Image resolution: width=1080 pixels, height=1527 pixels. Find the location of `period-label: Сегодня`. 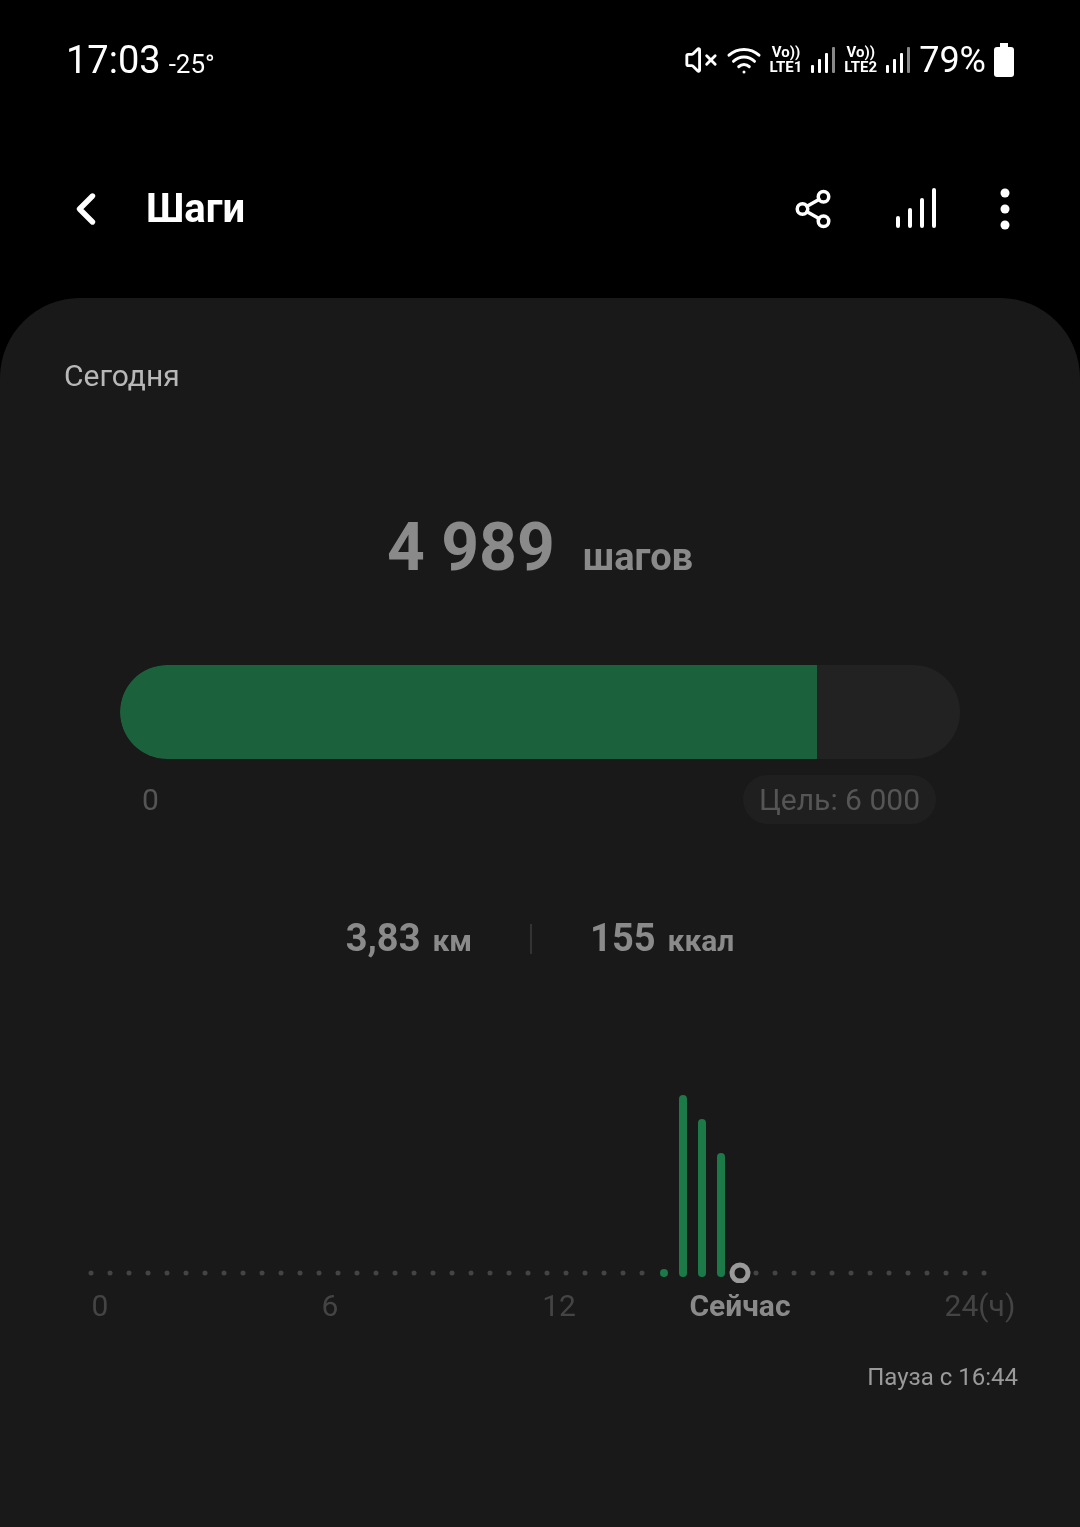

period-label: Сегодня is located at coordinates (122, 376).